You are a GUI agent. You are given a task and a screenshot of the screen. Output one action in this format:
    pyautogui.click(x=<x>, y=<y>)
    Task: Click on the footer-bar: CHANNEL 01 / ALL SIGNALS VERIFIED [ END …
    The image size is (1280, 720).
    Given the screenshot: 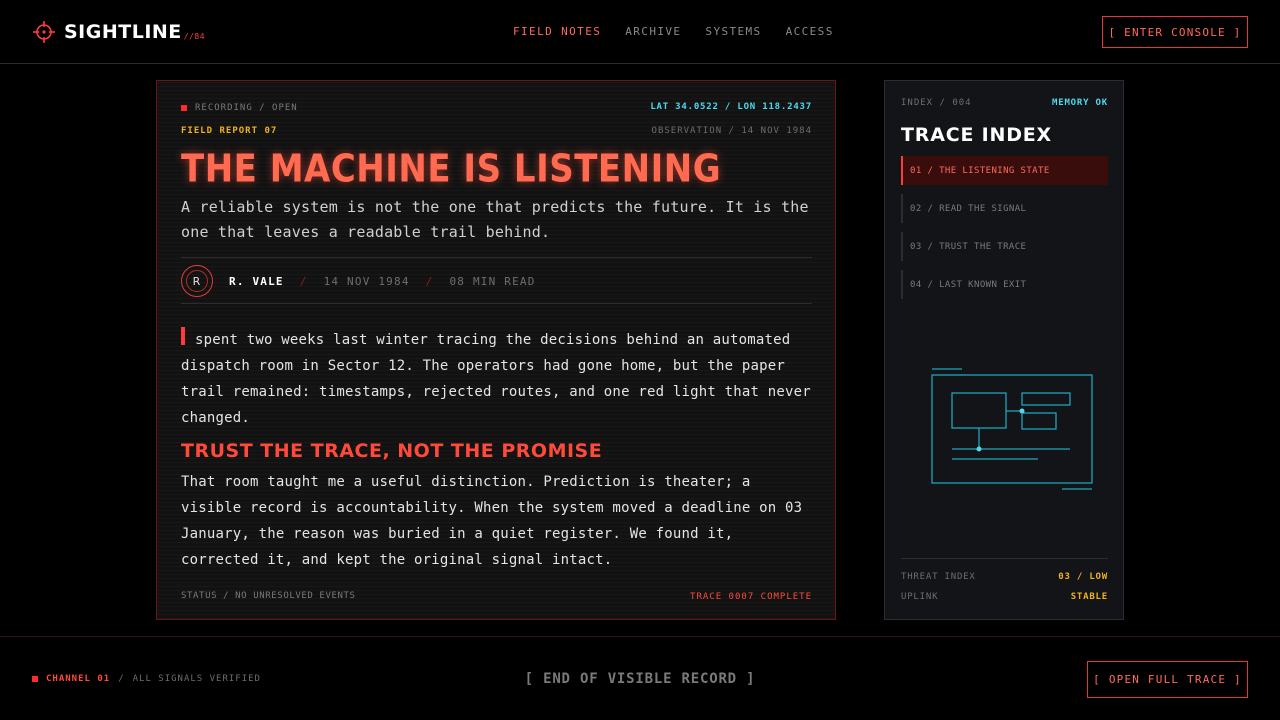 What is the action you would take?
    pyautogui.click(x=640, y=678)
    